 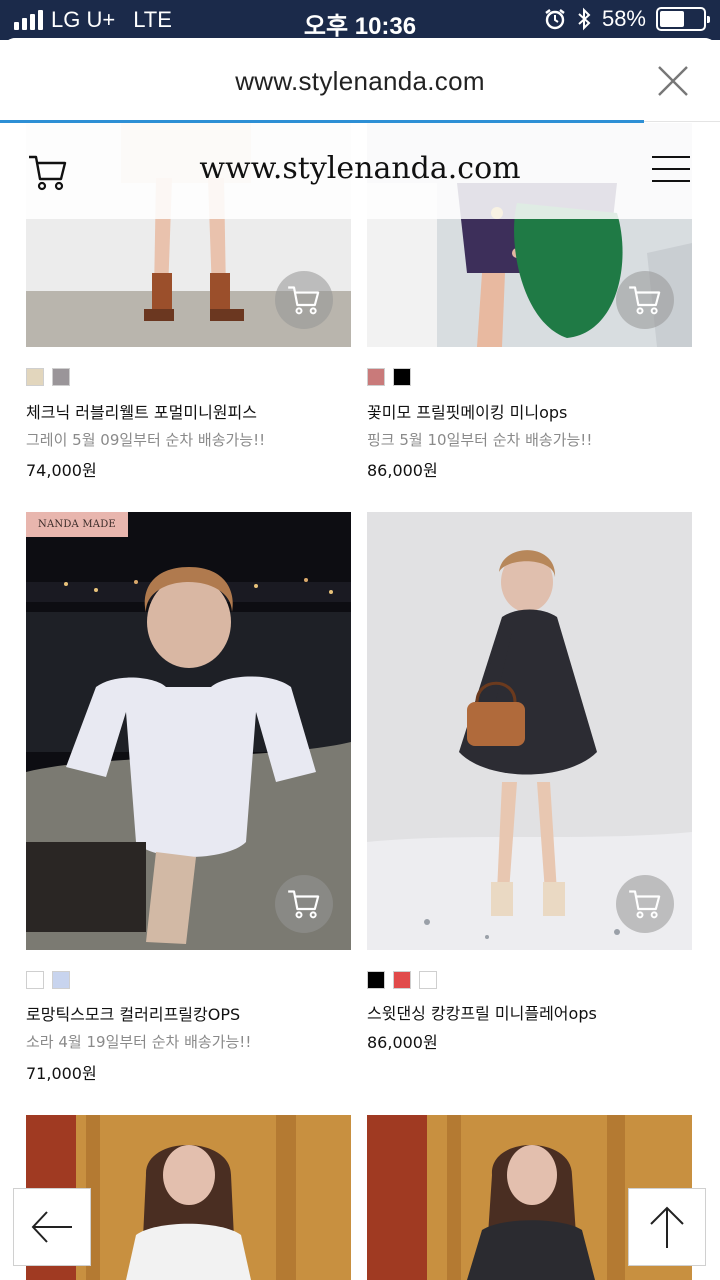 I want to click on product-shipping-note: 그레이 5월 09일부터 순차 배송가능!!, so click(x=146, y=440).